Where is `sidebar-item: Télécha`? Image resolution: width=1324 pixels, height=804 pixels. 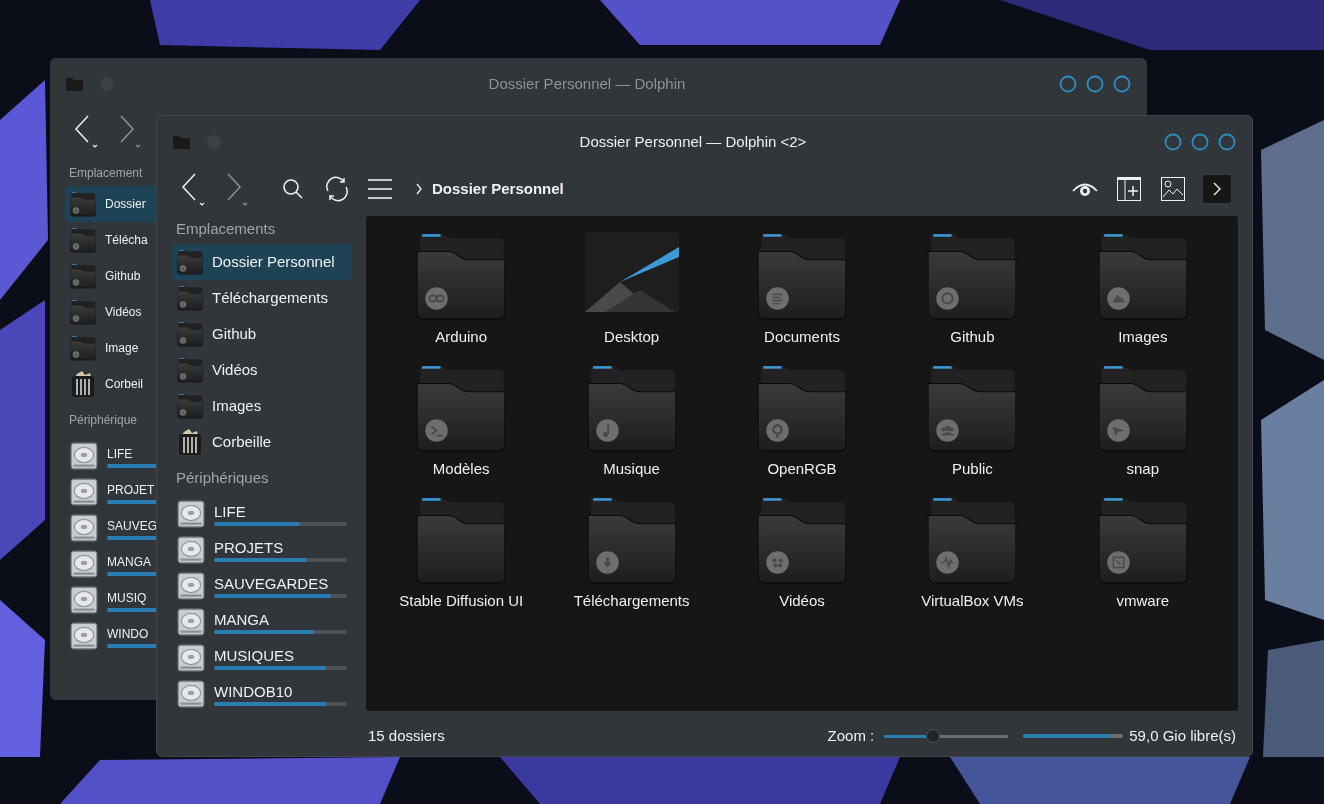
sidebar-item: Télécha is located at coordinates (110, 240).